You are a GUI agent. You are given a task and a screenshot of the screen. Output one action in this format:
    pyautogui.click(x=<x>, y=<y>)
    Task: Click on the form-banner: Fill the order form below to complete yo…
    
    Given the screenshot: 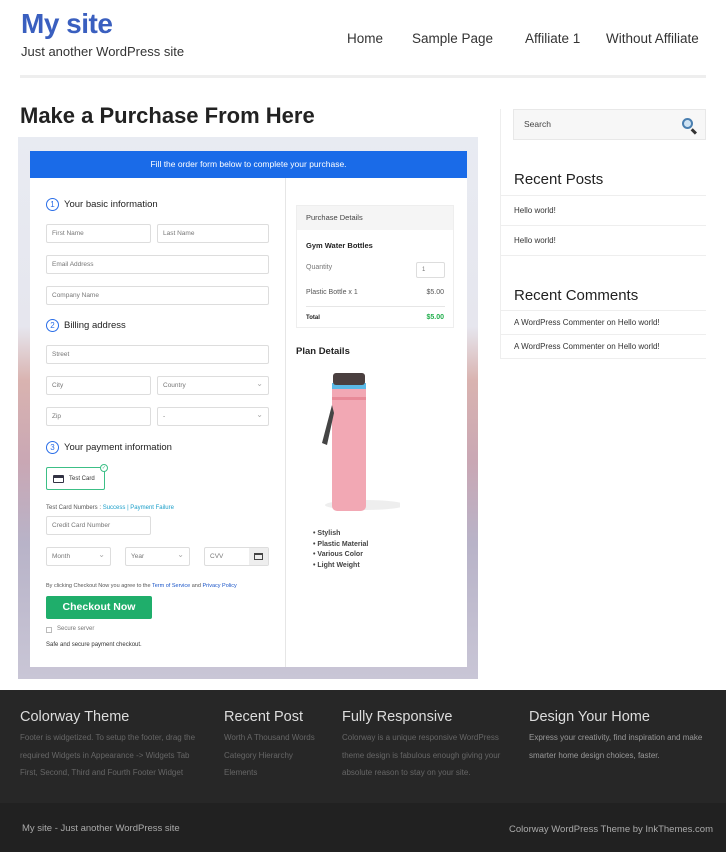 What is the action you would take?
    pyautogui.click(x=248, y=164)
    